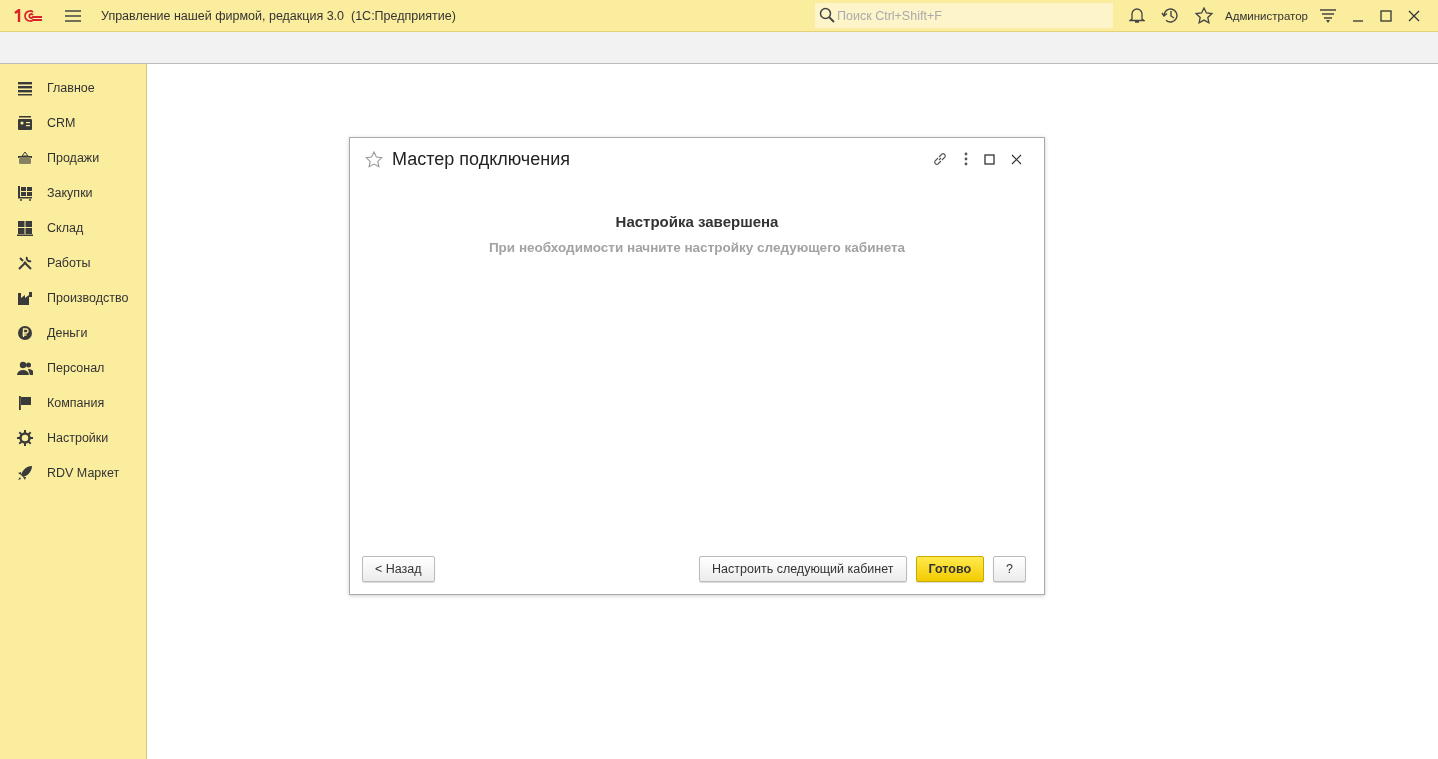 The width and height of the screenshot is (1438, 759). What do you see at coordinates (25, 122) in the screenshot?
I see `contact-card-icon` at bounding box center [25, 122].